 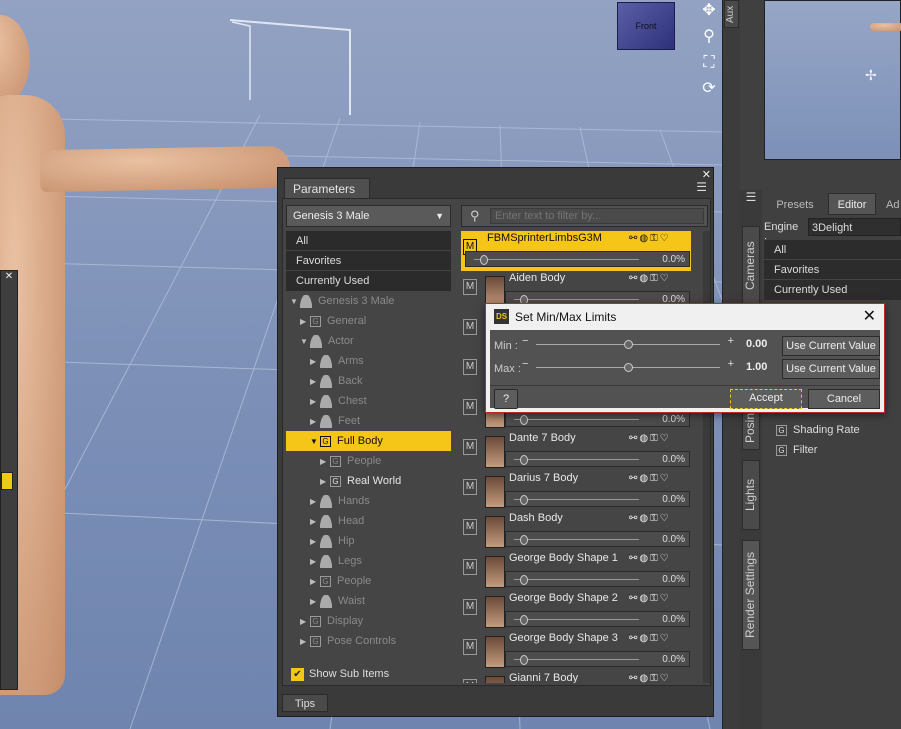 I want to click on show-sub-items: ✔ Show Sub Items, so click(x=366, y=674).